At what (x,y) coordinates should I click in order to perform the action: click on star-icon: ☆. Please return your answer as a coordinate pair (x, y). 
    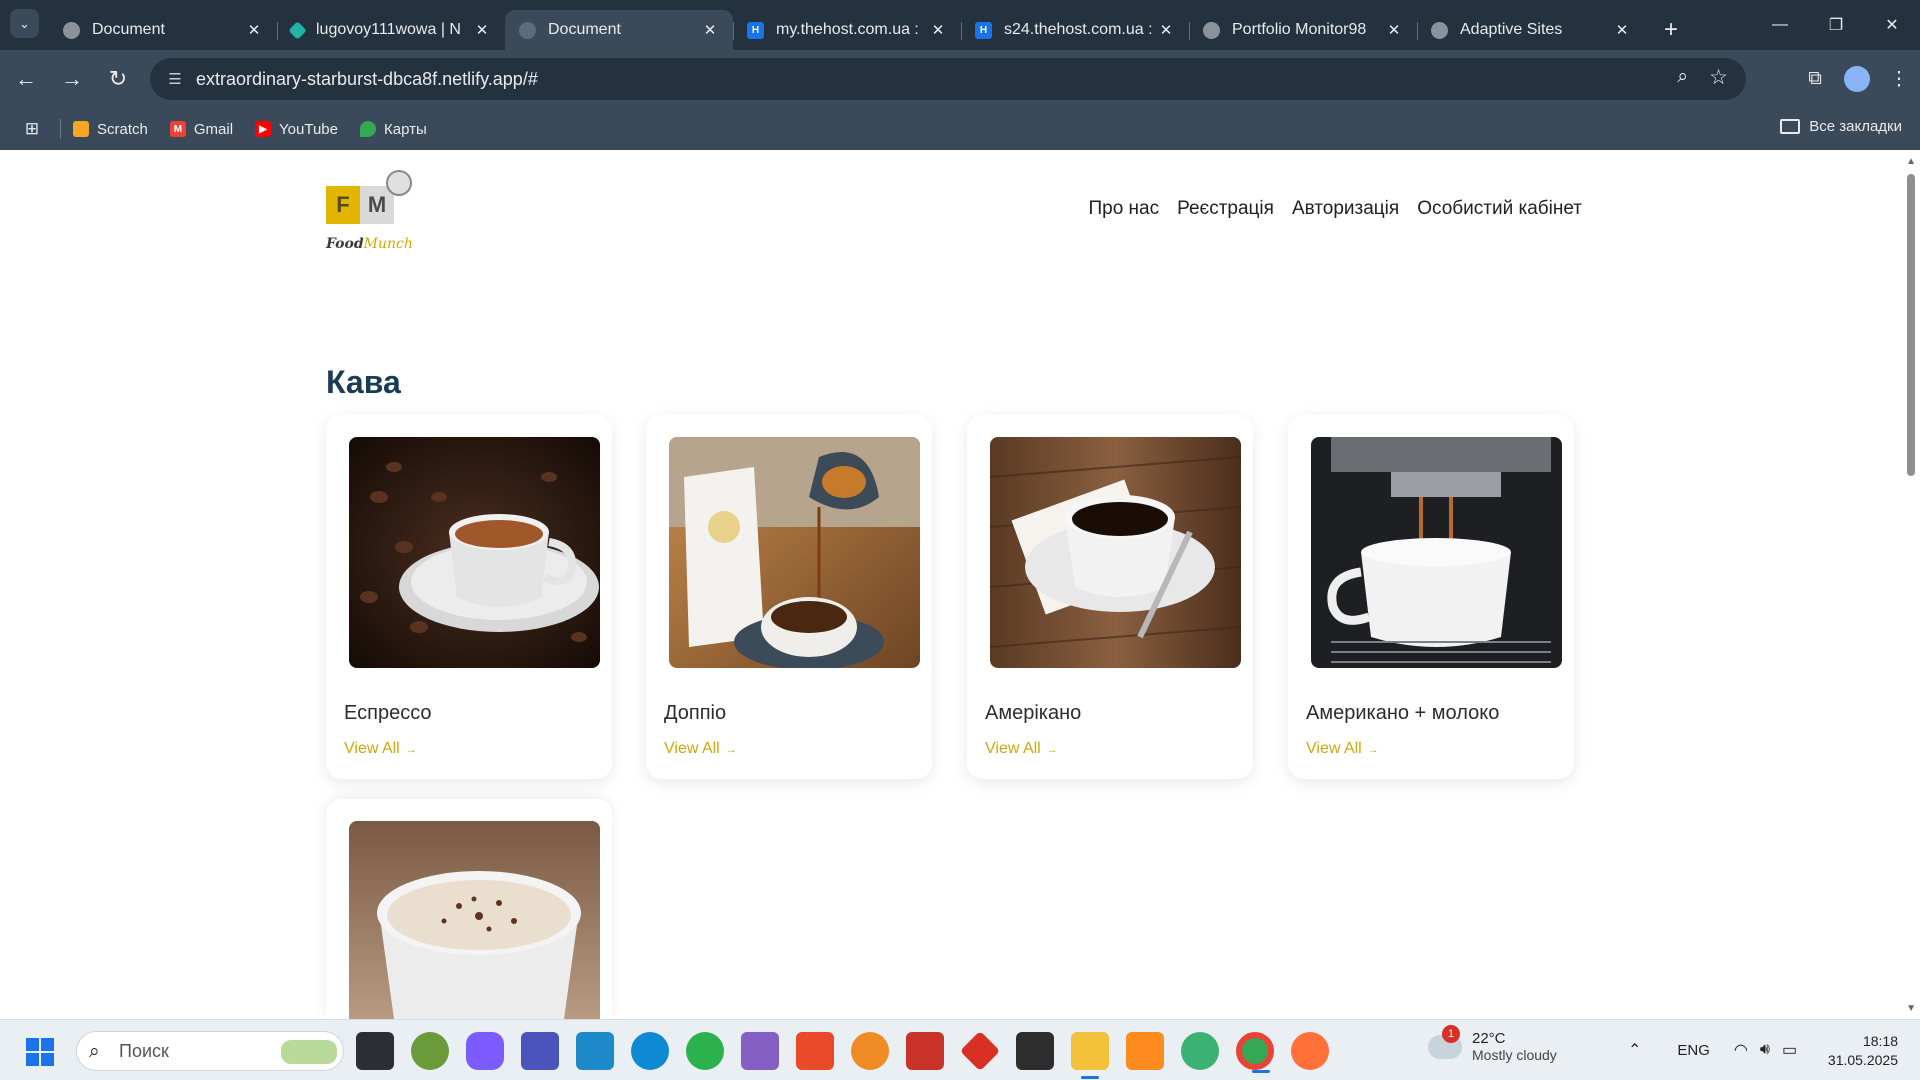
    Looking at the image, I should click on (1718, 77).